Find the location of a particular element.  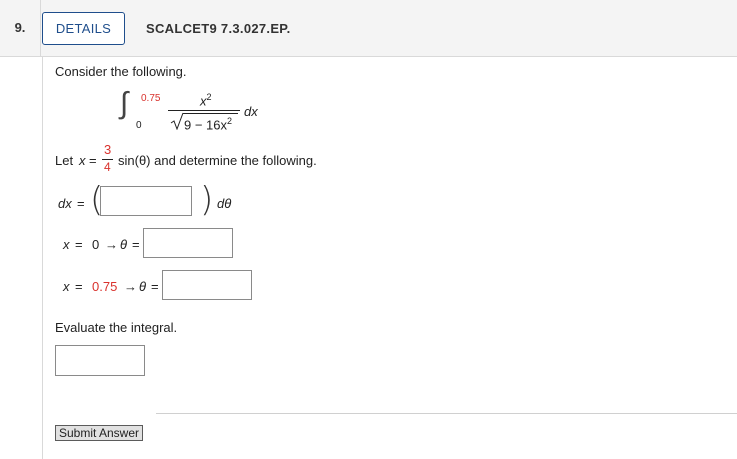

lower-limit: 0 is located at coordinates (139, 125).